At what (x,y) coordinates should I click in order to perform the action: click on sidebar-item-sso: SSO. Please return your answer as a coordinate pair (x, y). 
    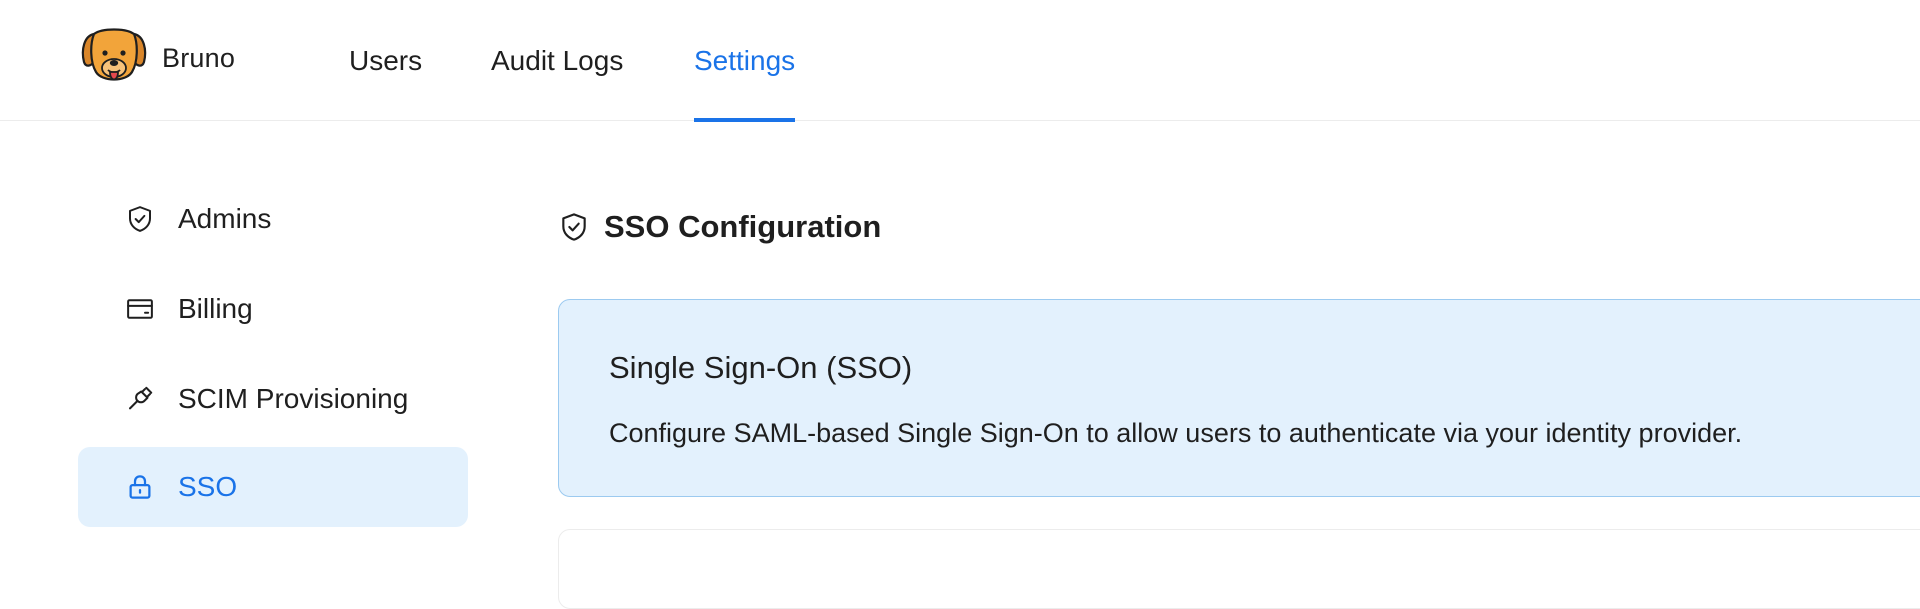
    Looking at the image, I should click on (273, 487).